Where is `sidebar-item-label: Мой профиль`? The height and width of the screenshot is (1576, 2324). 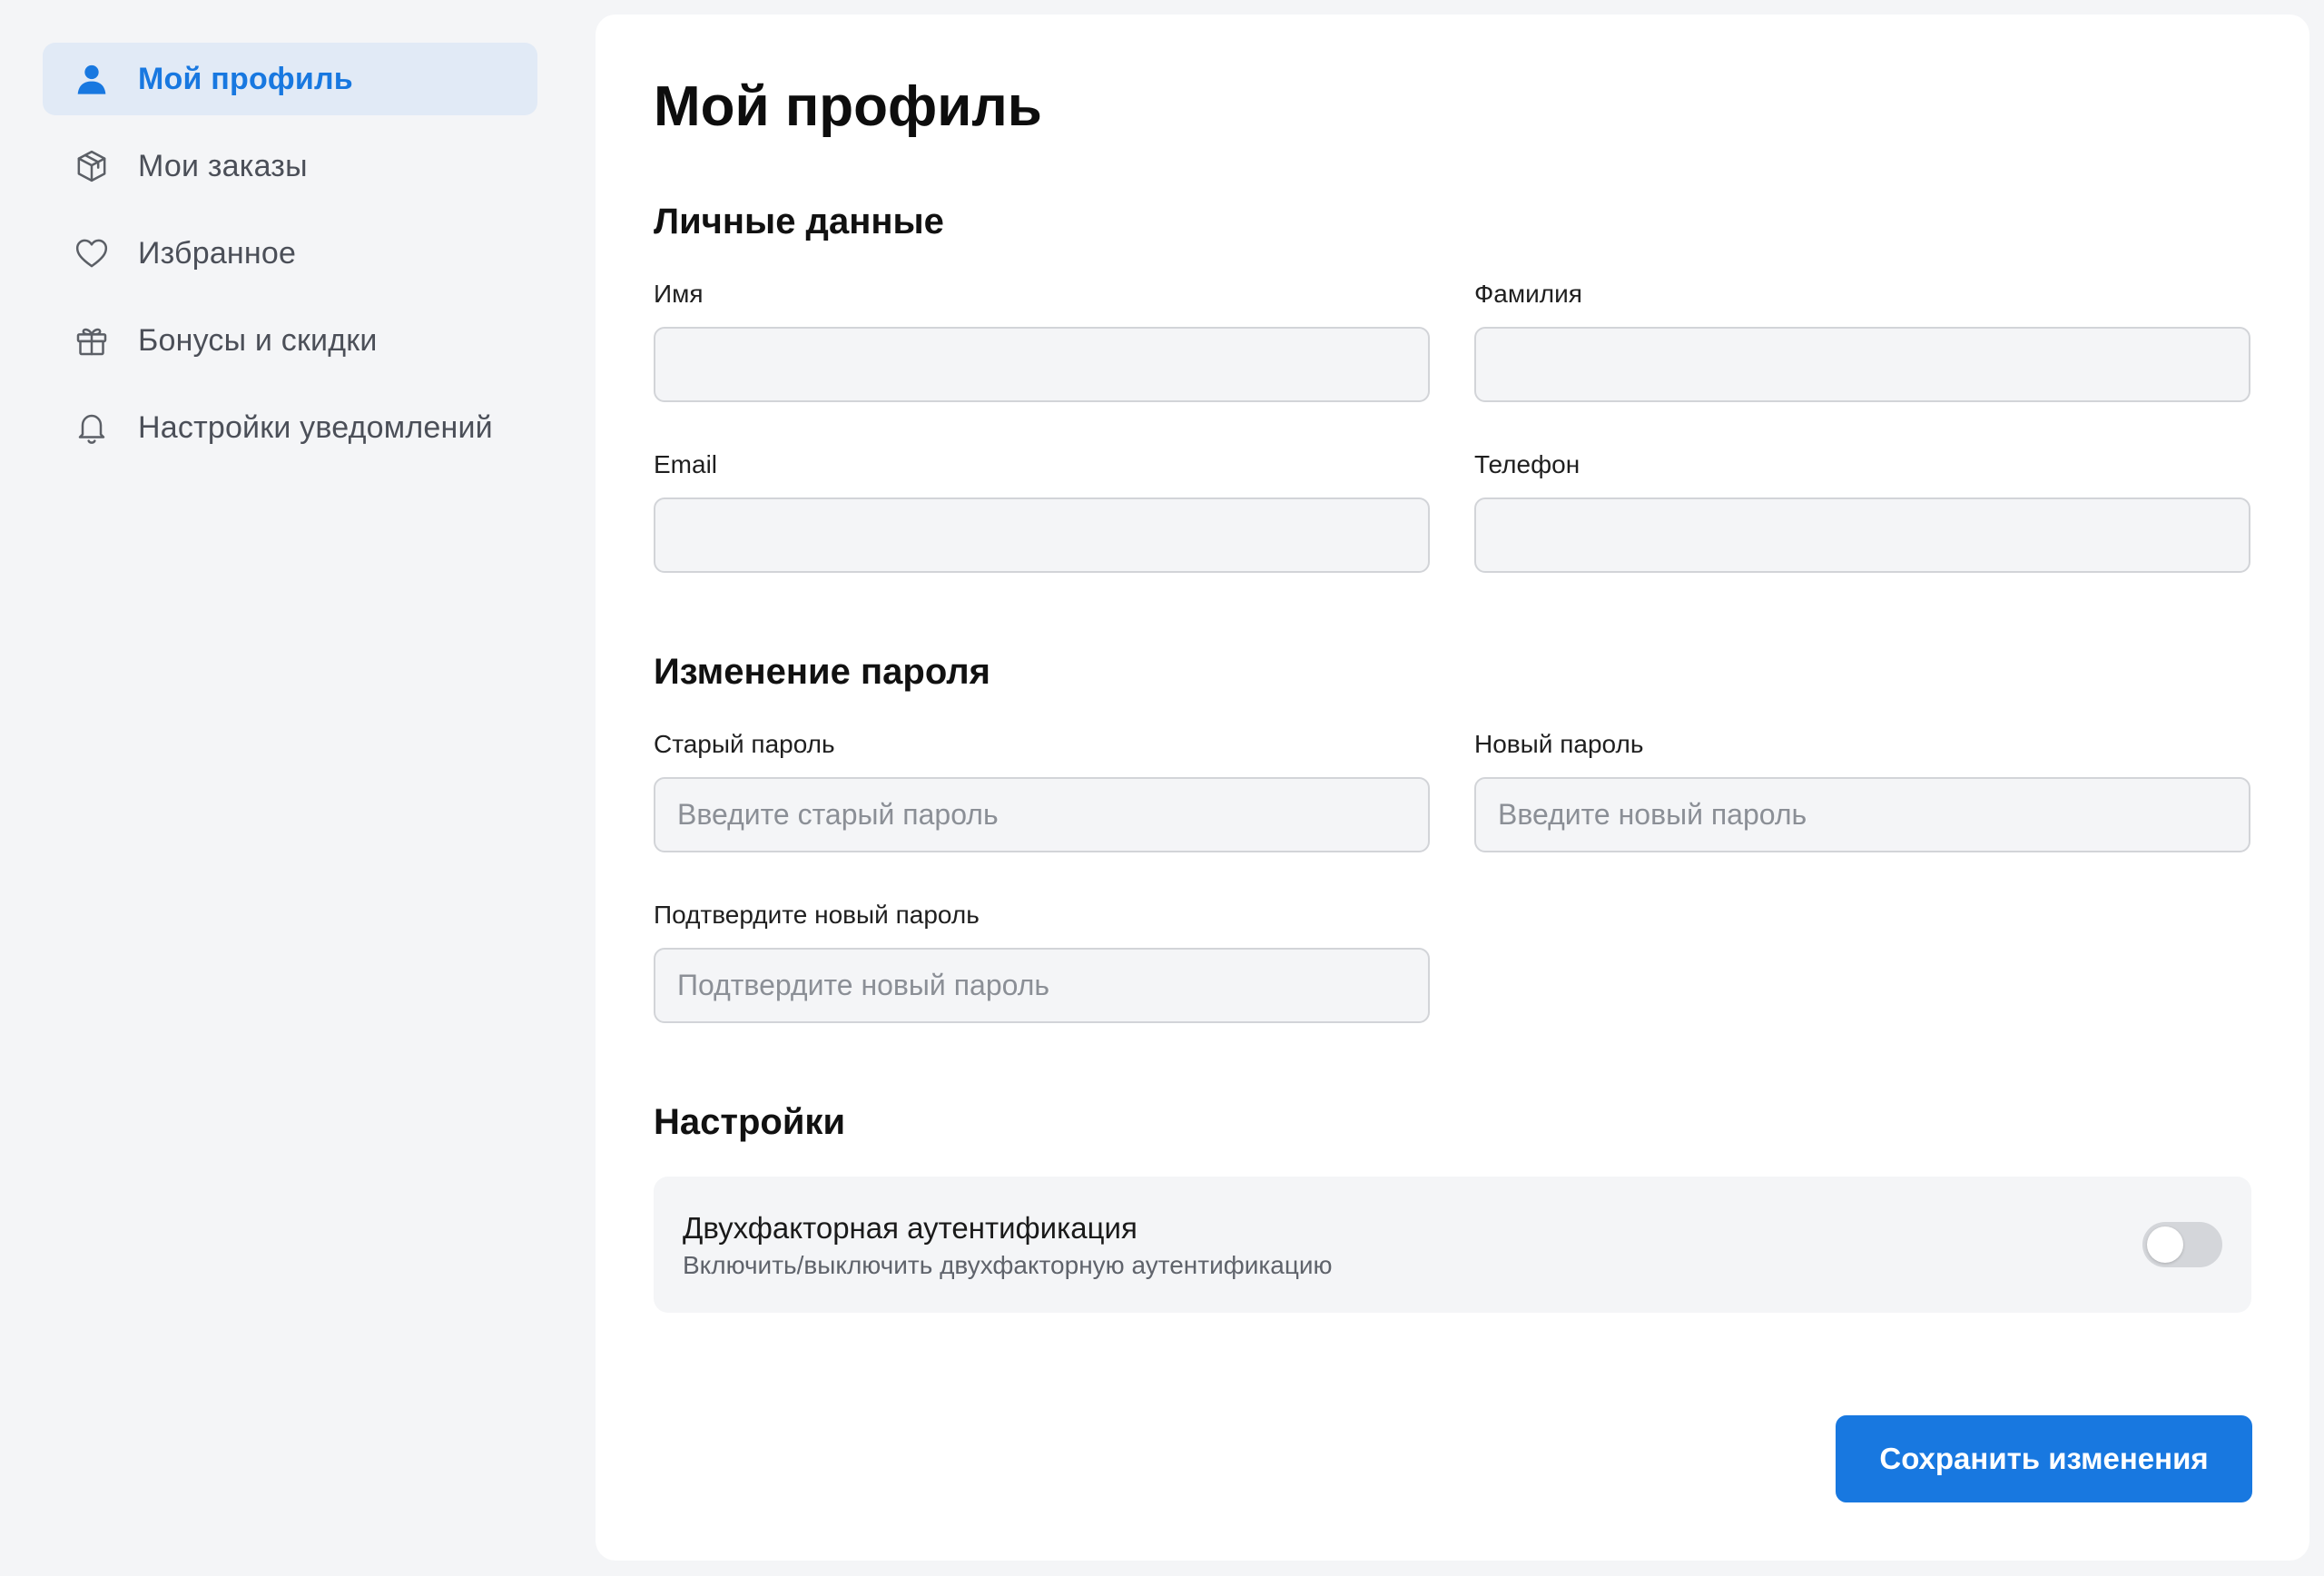
sidebar-item-label: Мой профиль is located at coordinates (245, 78).